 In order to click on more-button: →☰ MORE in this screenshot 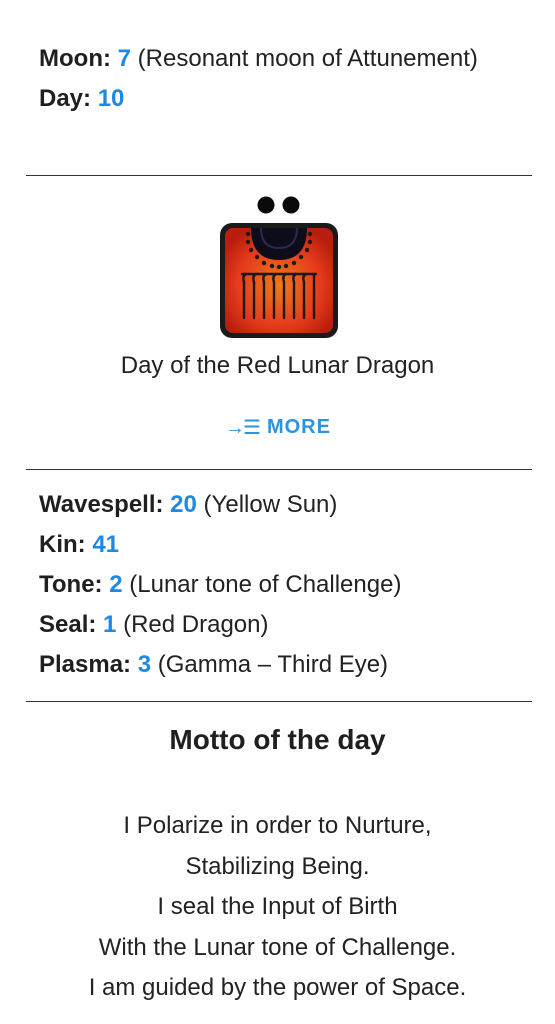, I will do `click(278, 427)`.